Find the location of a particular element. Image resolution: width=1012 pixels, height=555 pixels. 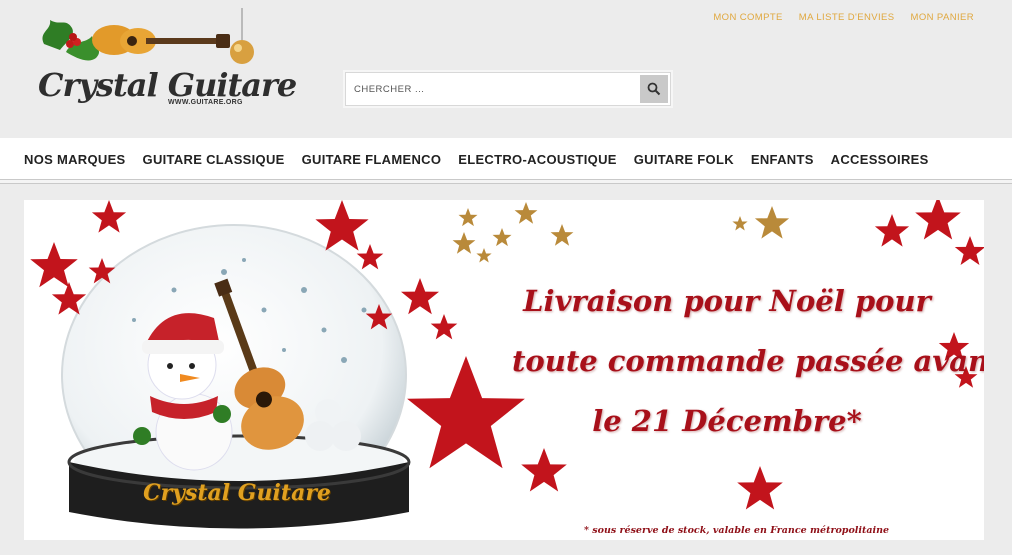

search-button is located at coordinates (654, 89).